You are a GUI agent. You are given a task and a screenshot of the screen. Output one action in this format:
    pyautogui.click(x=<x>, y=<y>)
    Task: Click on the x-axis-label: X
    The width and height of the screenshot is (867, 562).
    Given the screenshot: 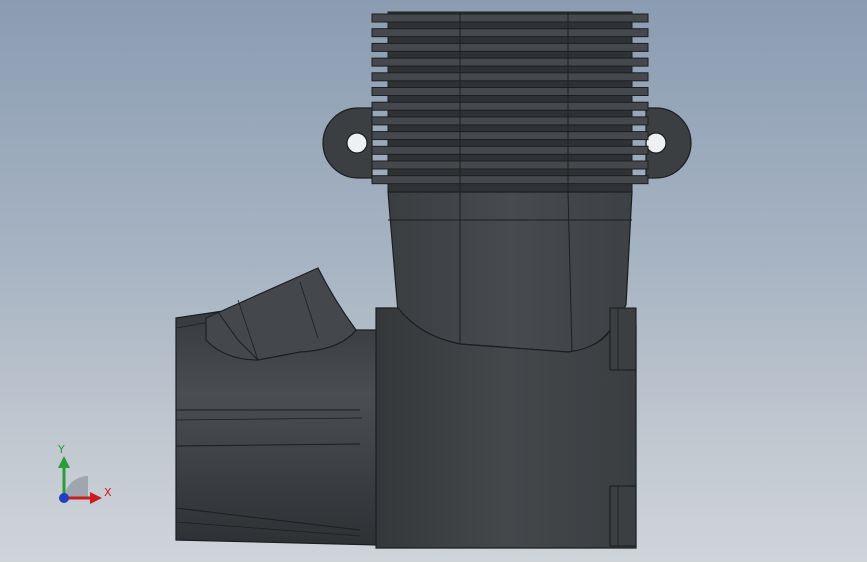 What is the action you would take?
    pyautogui.click(x=108, y=492)
    